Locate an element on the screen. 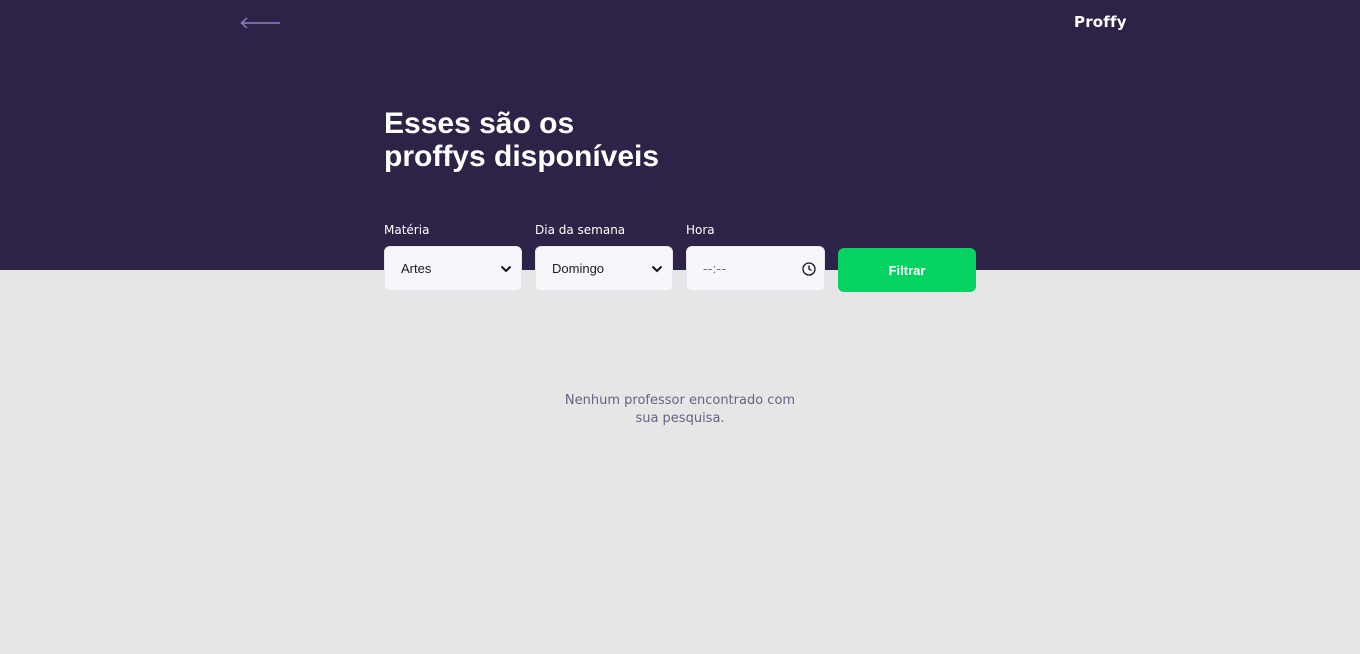 The height and width of the screenshot is (654, 1360). page-title-line-1: Esses são os is located at coordinates (479, 123).